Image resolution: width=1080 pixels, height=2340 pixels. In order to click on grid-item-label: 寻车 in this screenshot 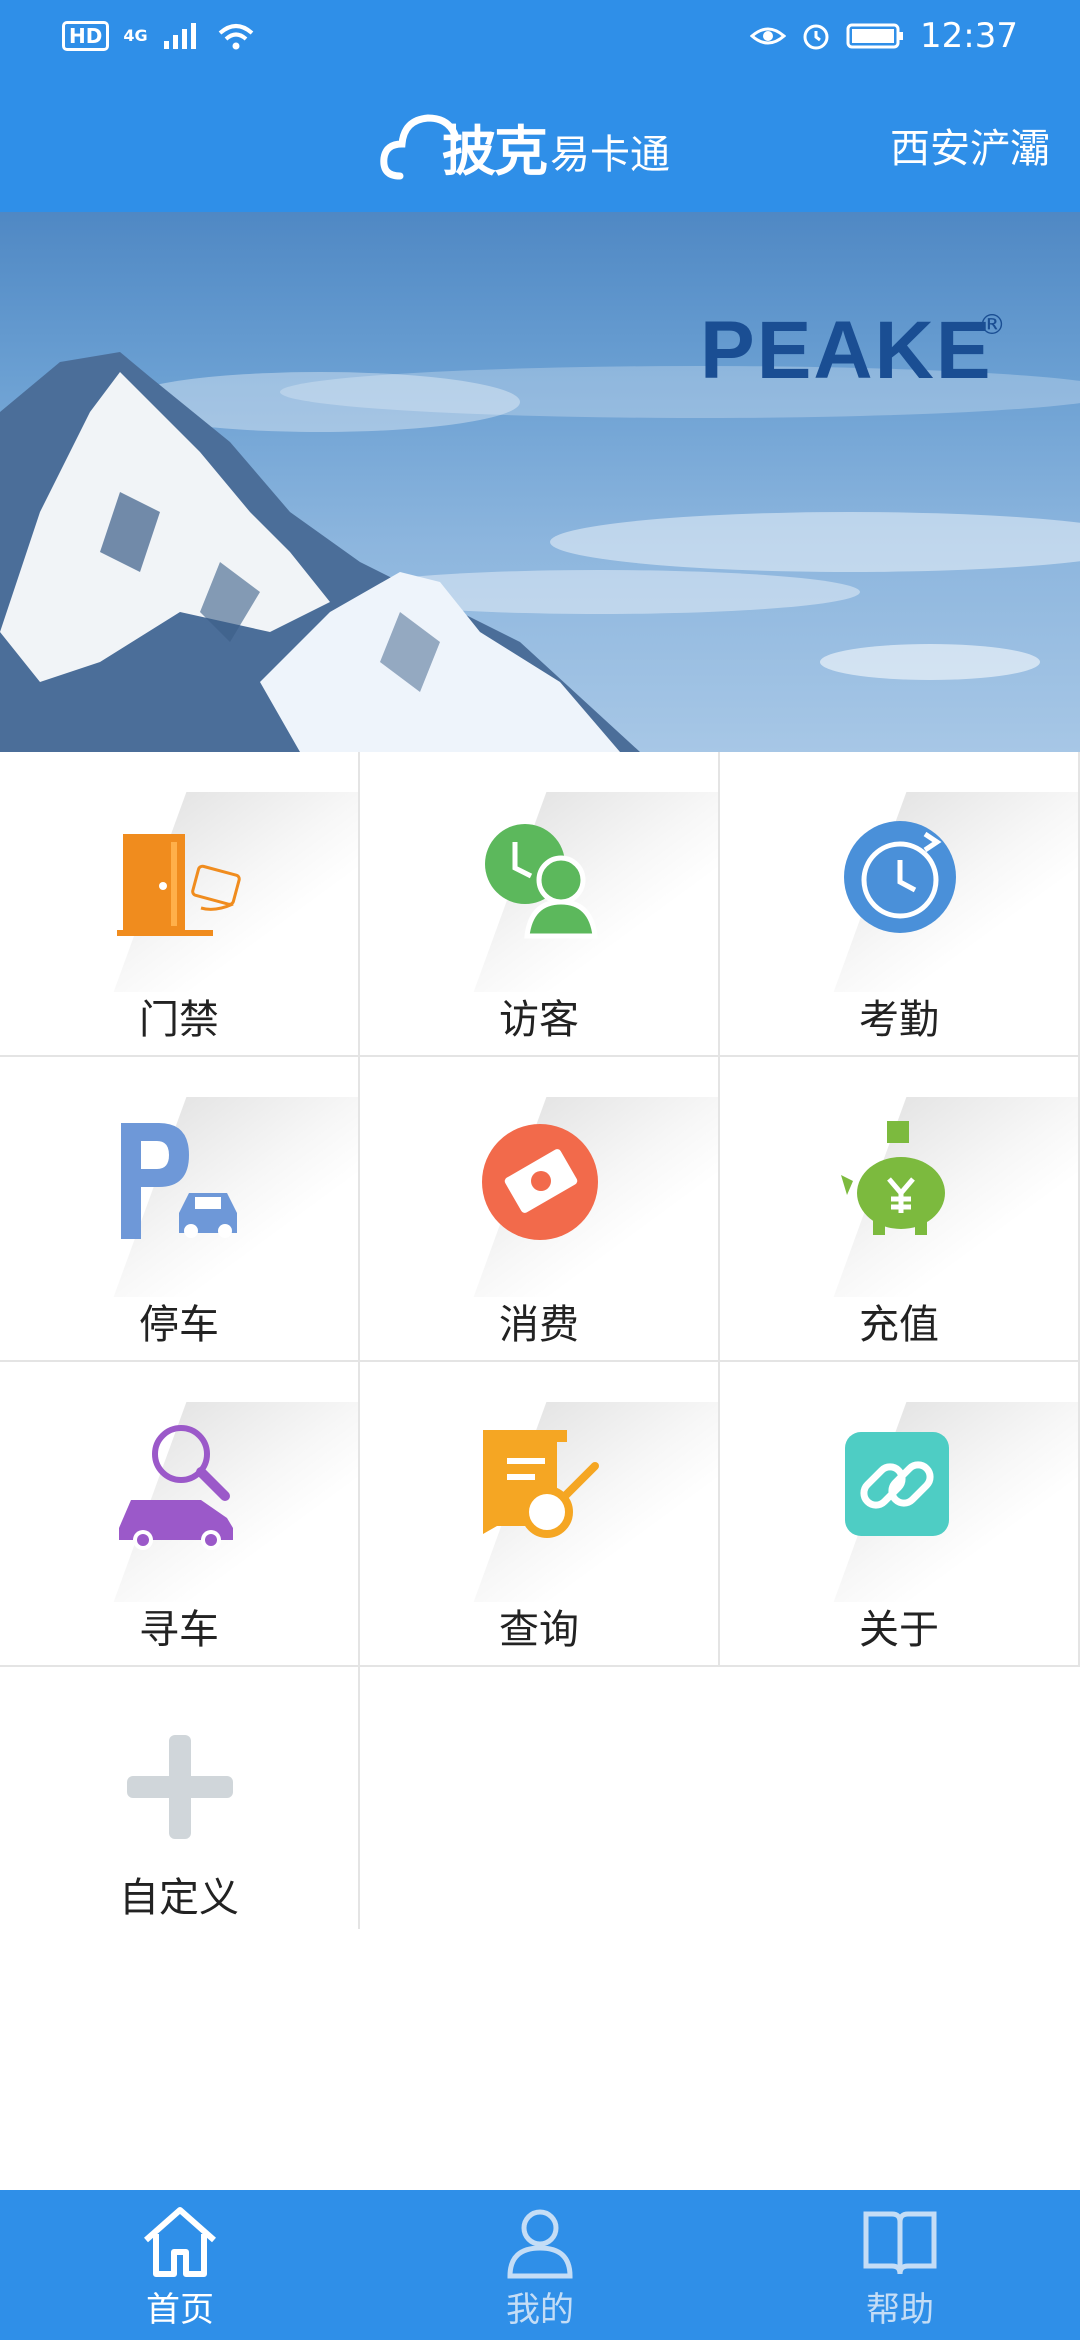, I will do `click(179, 1630)`.